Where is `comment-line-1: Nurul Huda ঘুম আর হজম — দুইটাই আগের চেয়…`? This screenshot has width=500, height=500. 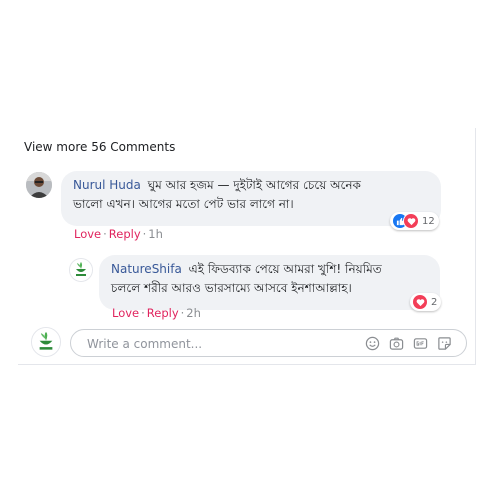 comment-line-1: Nurul Huda ঘুম আর হজম — দুইটাই আগের চেয়… is located at coordinates (251, 185).